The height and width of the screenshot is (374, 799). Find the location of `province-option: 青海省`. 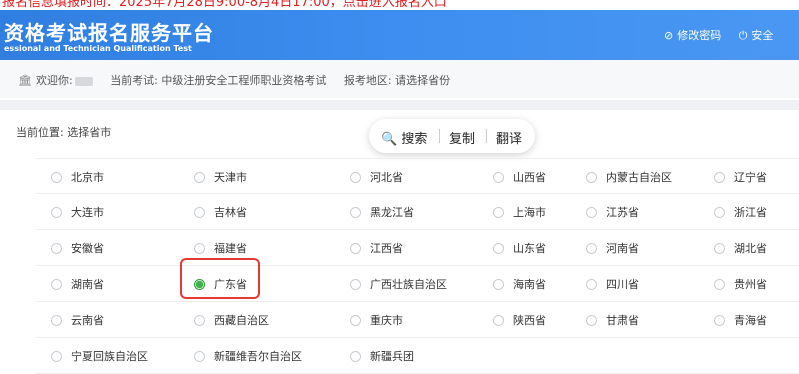

province-option: 青海省 is located at coordinates (740, 320).